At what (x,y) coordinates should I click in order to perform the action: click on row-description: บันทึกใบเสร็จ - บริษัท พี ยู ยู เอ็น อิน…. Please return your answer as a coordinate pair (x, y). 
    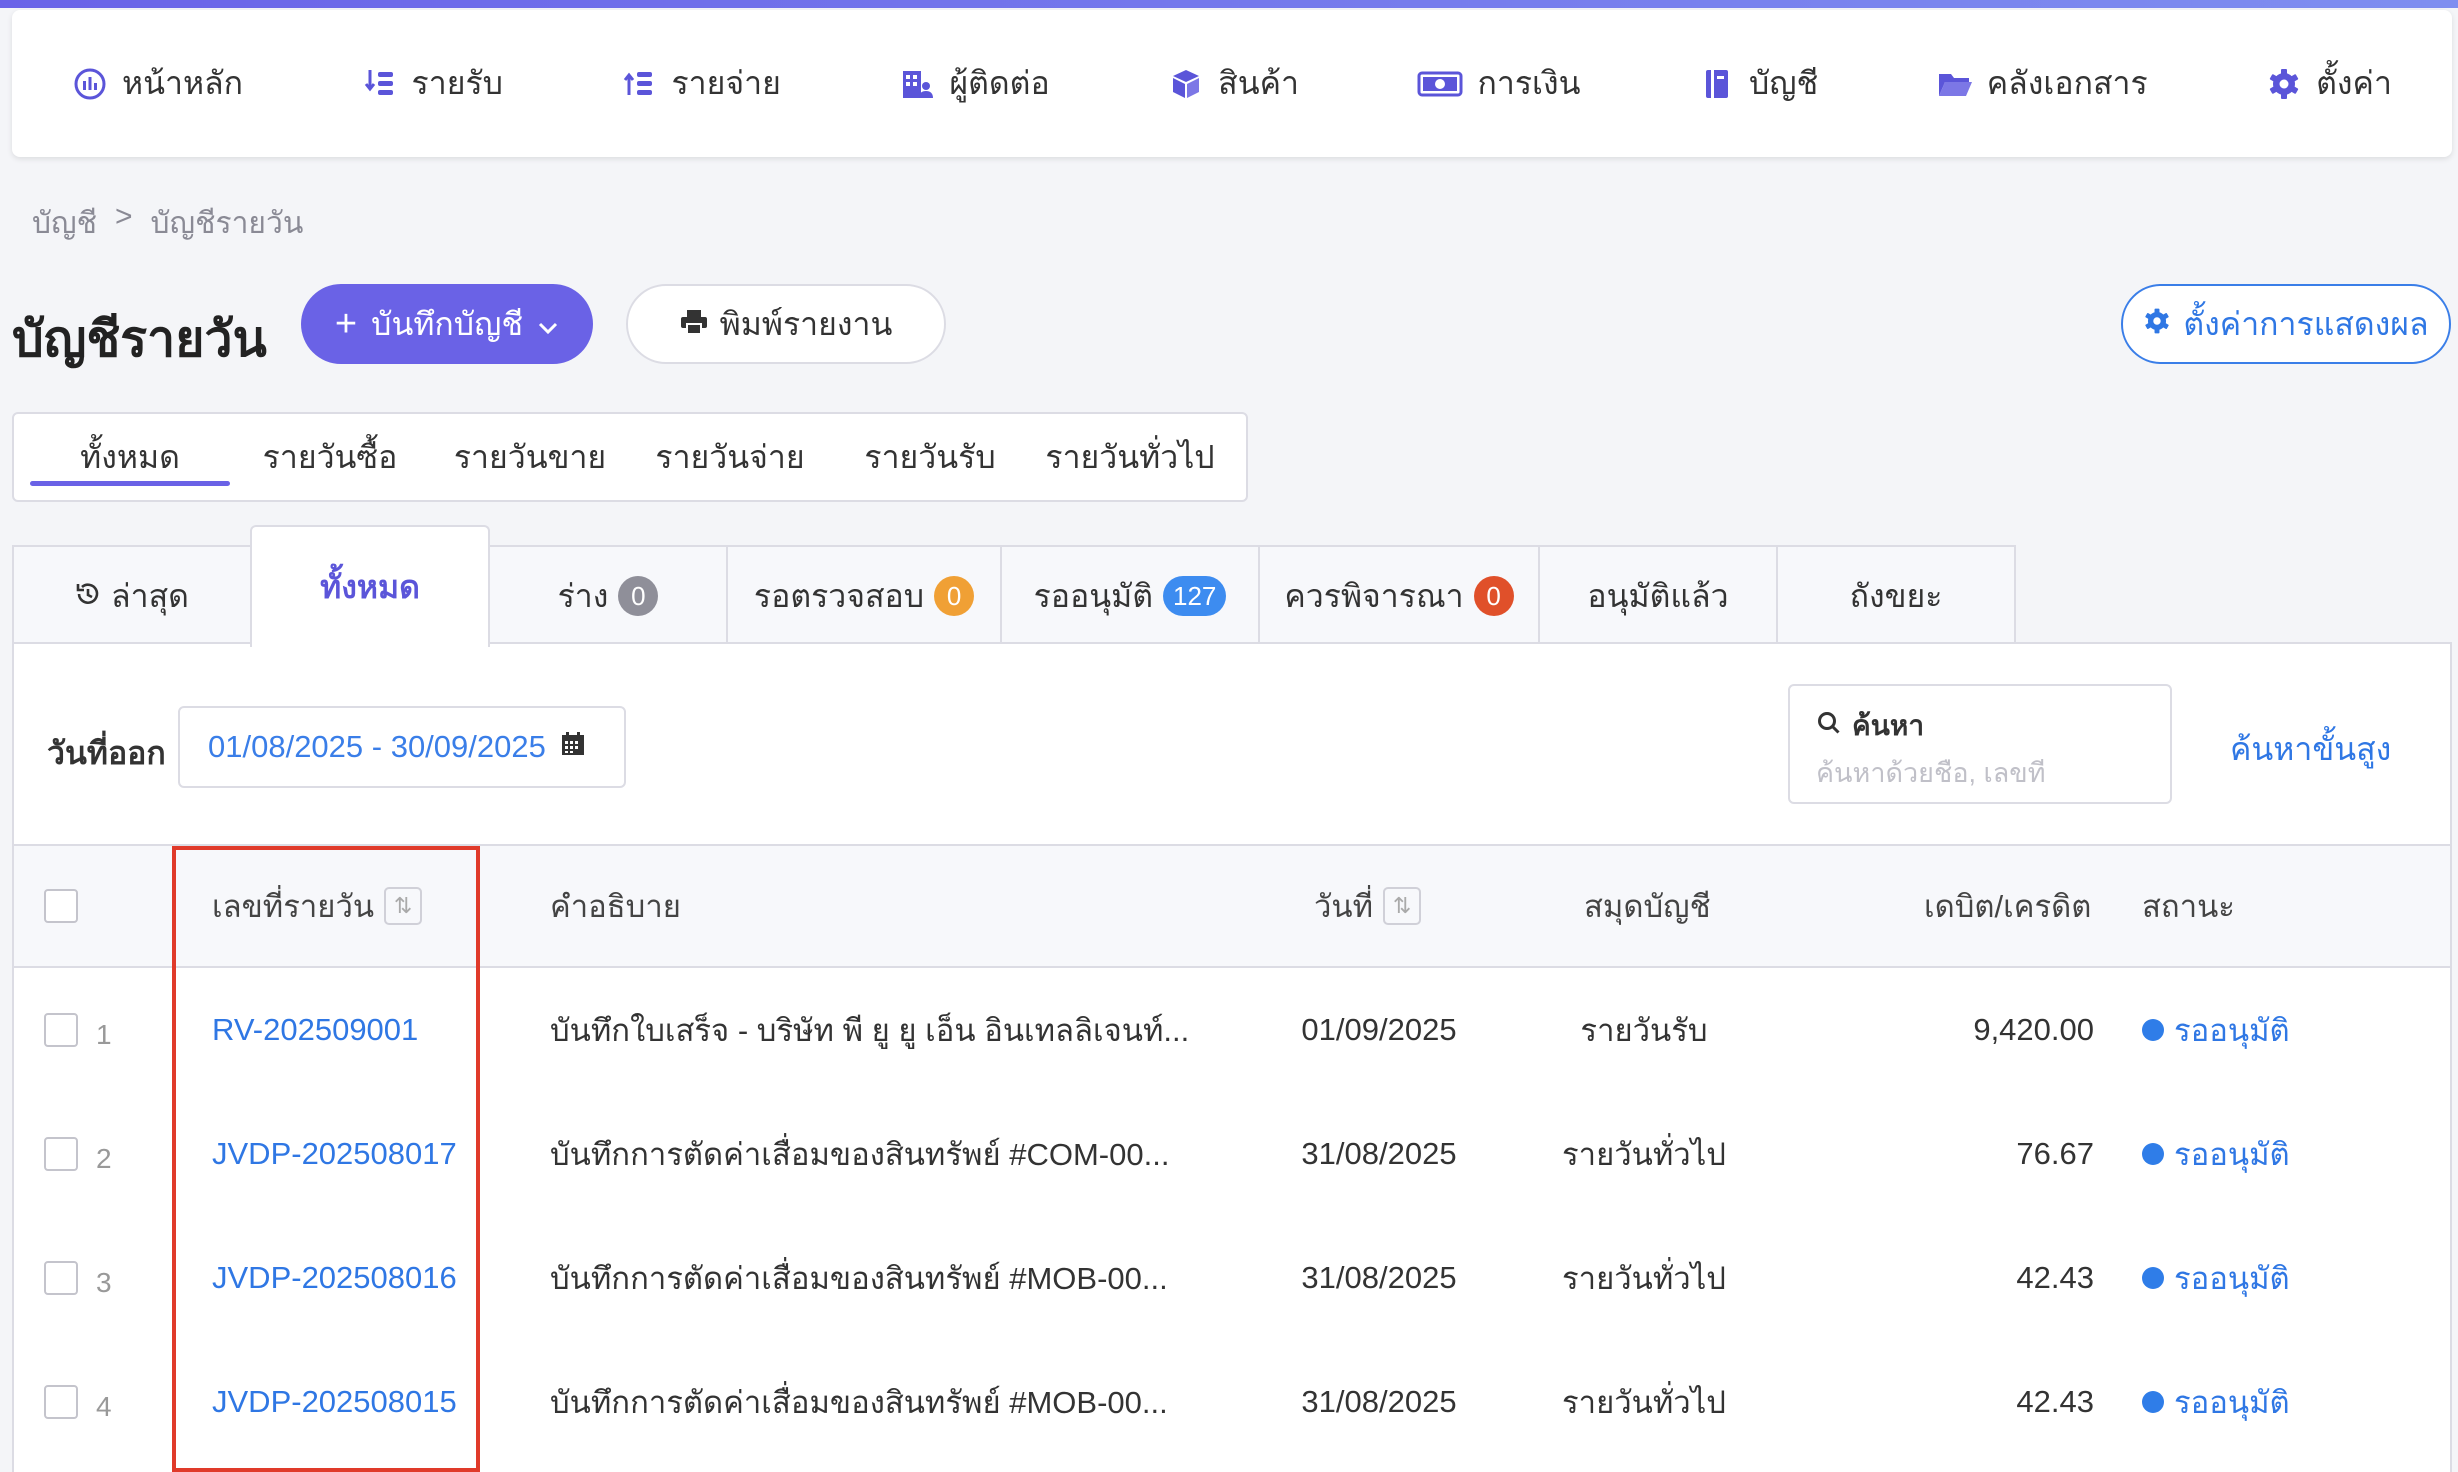
    Looking at the image, I should click on (870, 1030).